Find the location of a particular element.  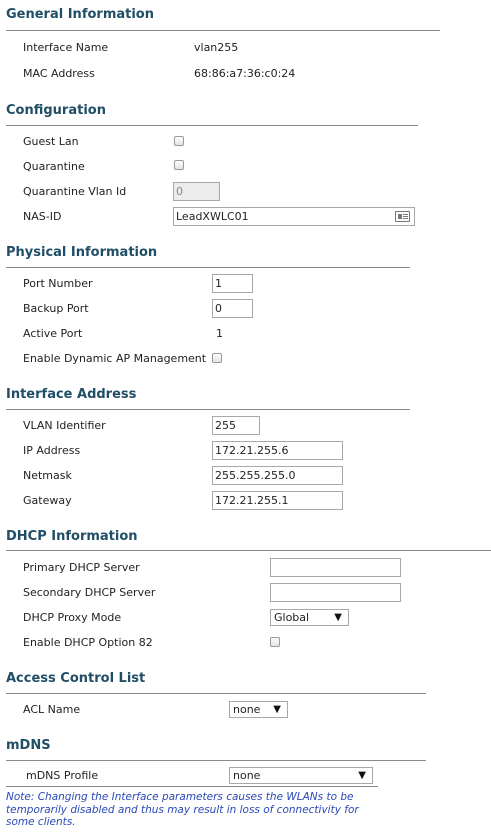

gateway-label: Gateway is located at coordinates (47, 500).